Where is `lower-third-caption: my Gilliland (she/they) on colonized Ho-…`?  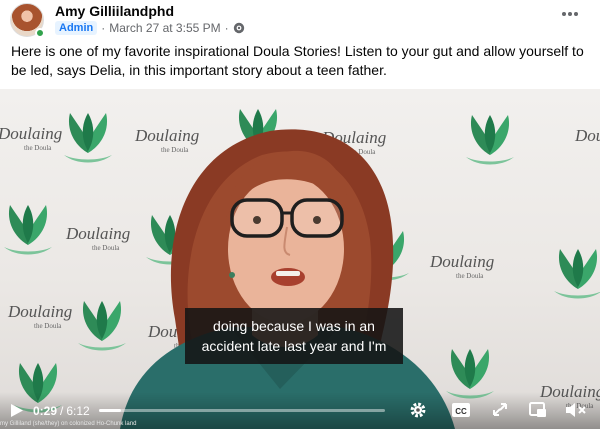
lower-third-caption: my Gilliland (she/they) on colonized Ho-… is located at coordinates (68, 424).